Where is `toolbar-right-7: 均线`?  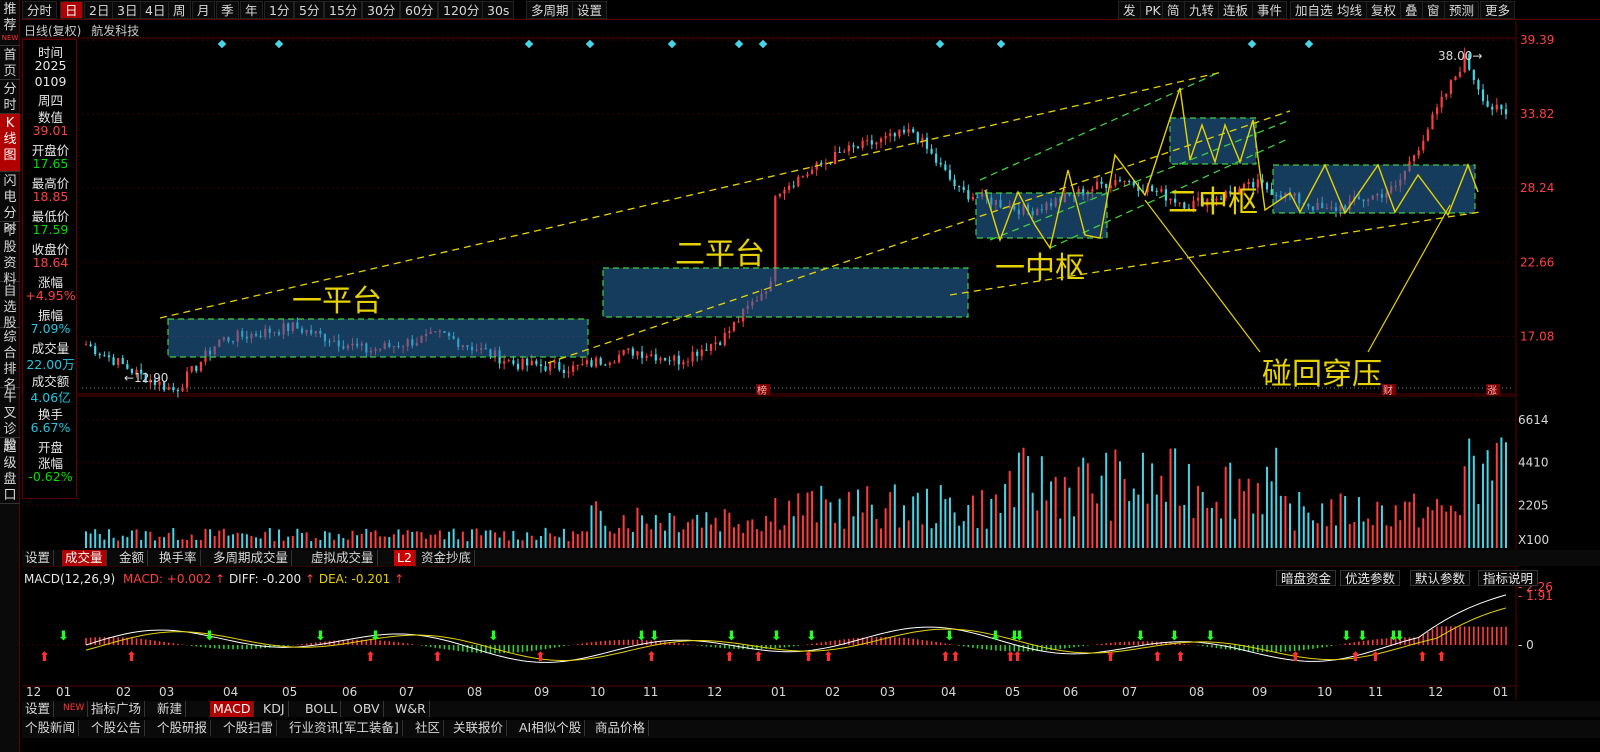 toolbar-right-7: 均线 is located at coordinates (1350, 10).